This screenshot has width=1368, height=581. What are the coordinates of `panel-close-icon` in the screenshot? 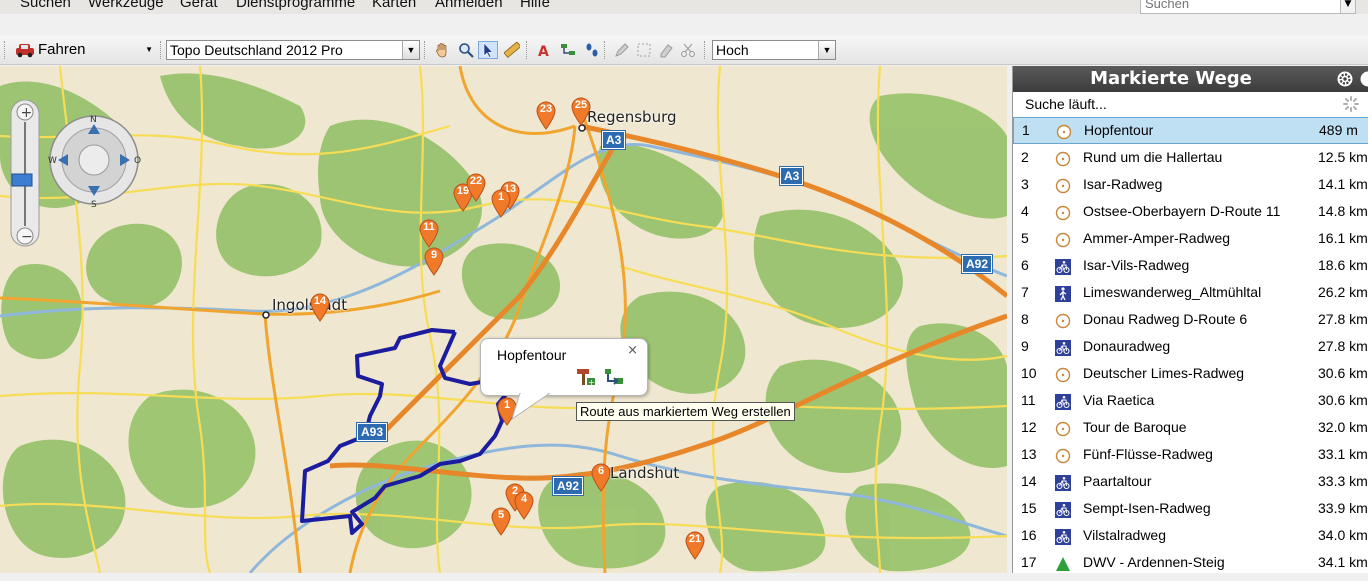 It's located at (1363, 79).